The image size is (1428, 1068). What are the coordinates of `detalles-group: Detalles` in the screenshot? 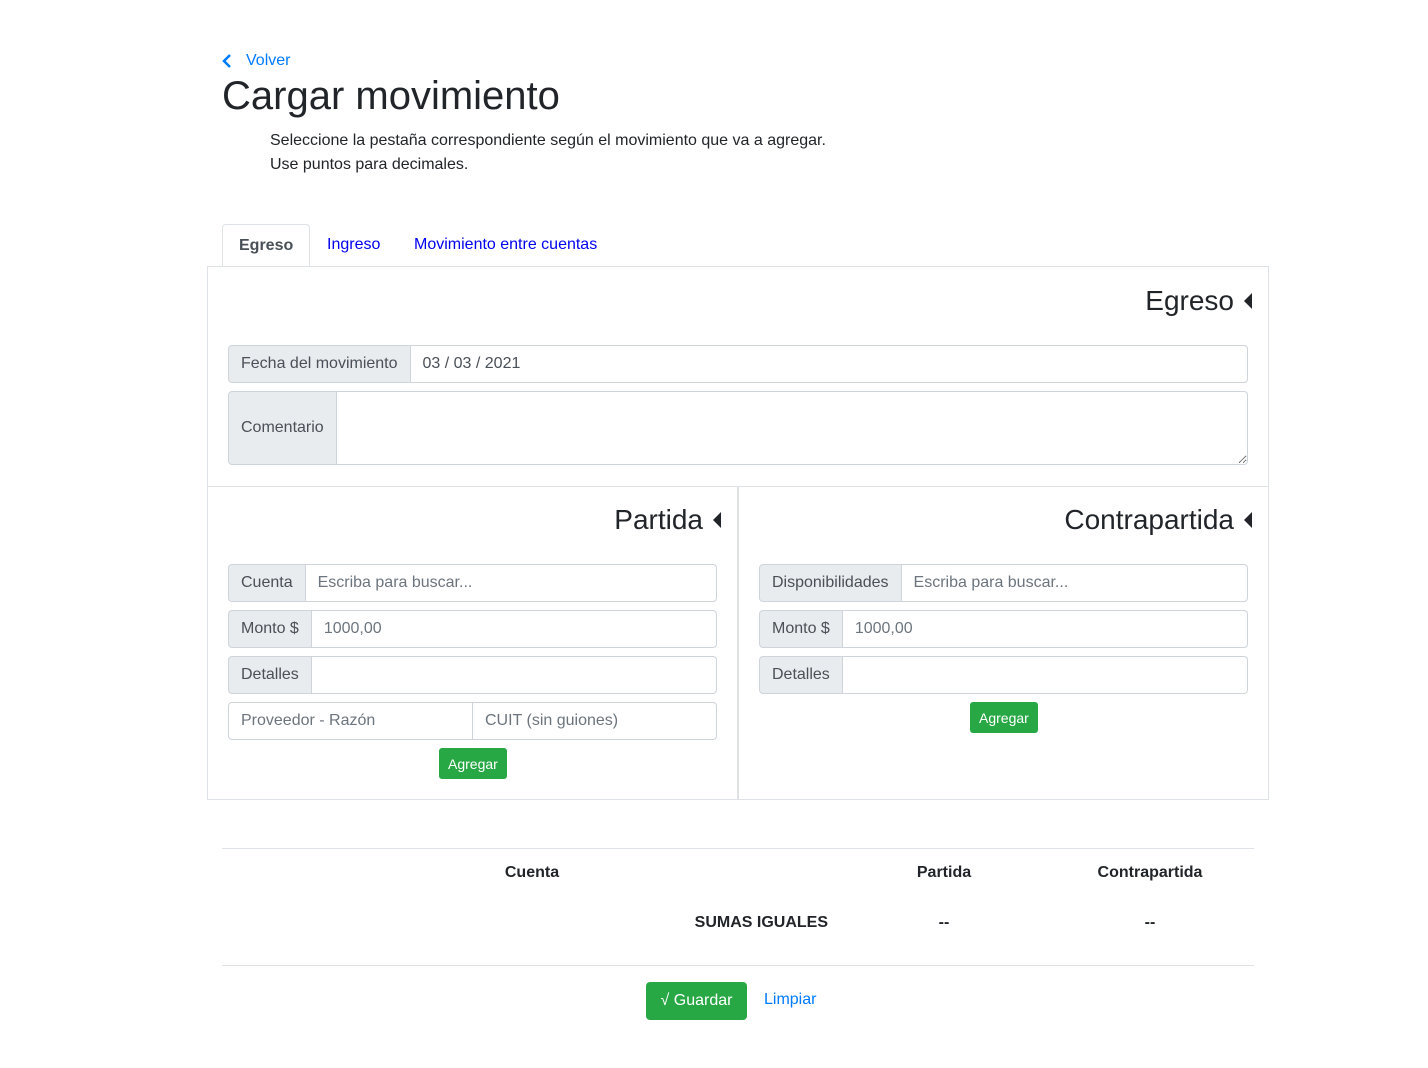 It's located at (472, 675).